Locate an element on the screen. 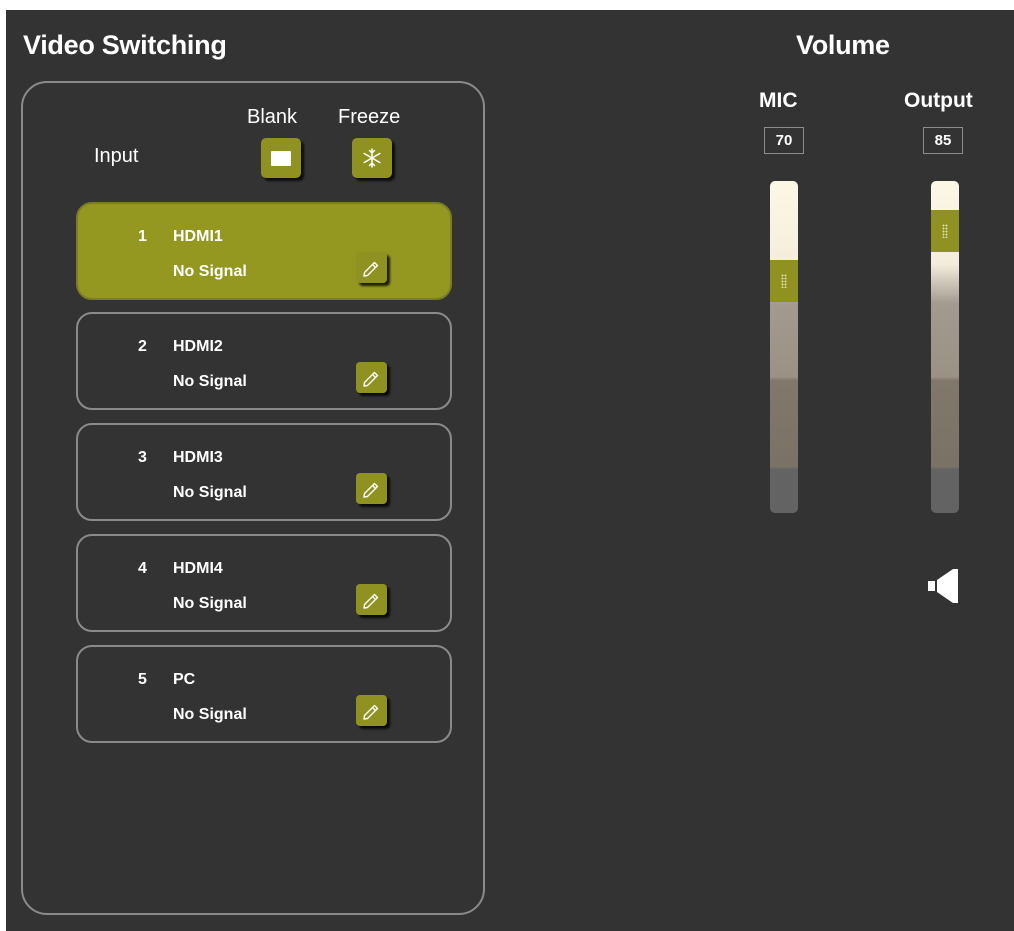 Image resolution: width=1014 pixels, height=931 pixels. volume-title: Volume is located at coordinates (843, 45).